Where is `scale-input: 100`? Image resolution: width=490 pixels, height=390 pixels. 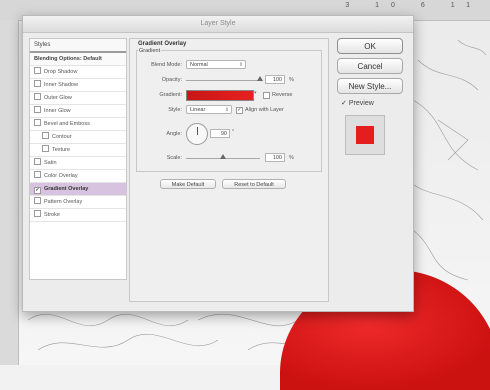 scale-input: 100 is located at coordinates (275, 157).